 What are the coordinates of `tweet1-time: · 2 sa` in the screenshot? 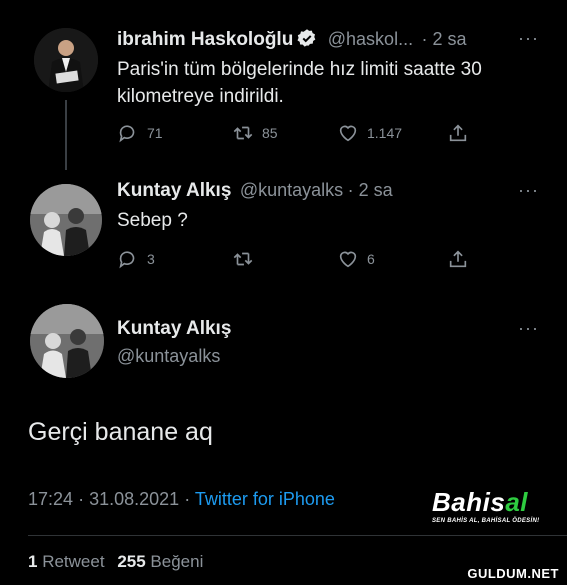 It's located at (444, 39).